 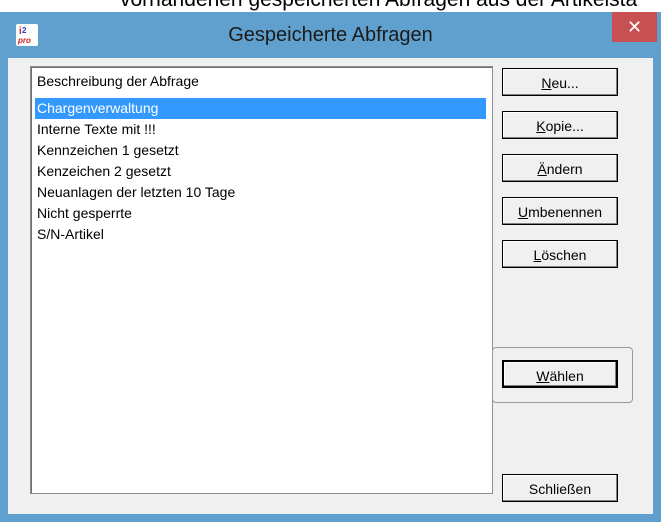 I want to click on title-bar: i 2 pro Gespeicherte Abfragen ✕, so click(x=330, y=35).